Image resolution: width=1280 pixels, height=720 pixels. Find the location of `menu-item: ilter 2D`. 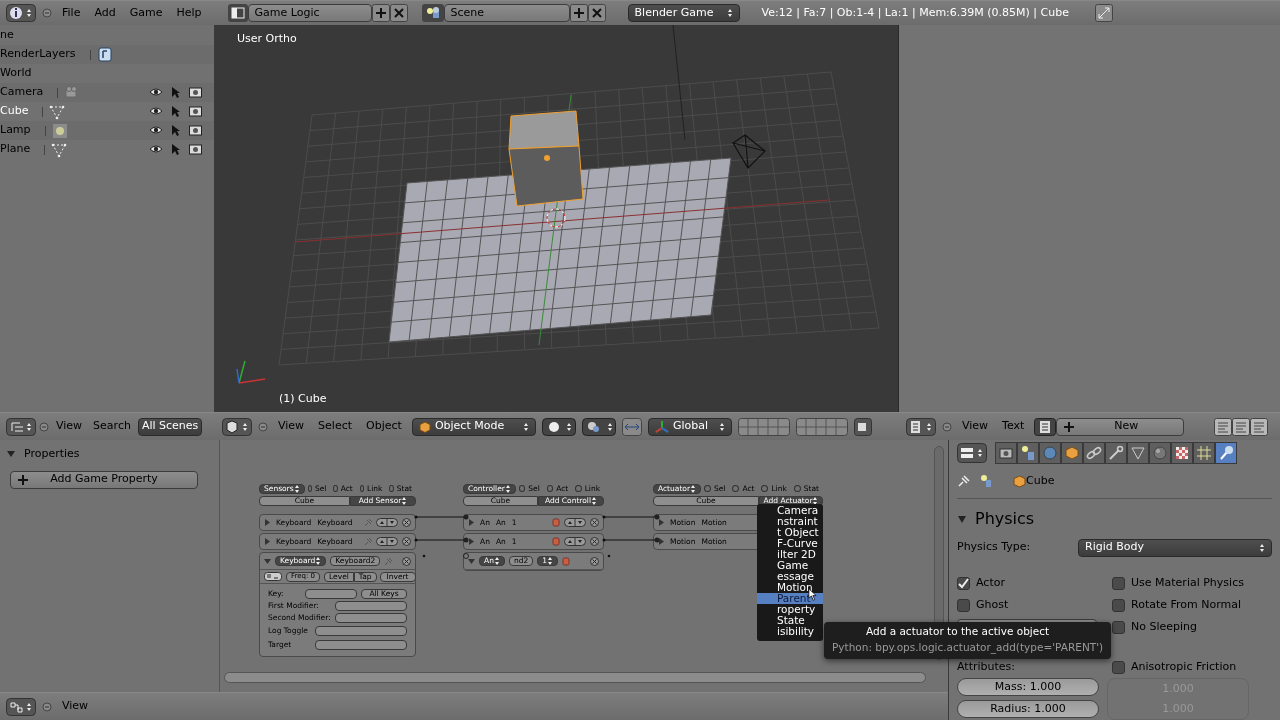

menu-item: ilter 2D is located at coordinates (790, 554).